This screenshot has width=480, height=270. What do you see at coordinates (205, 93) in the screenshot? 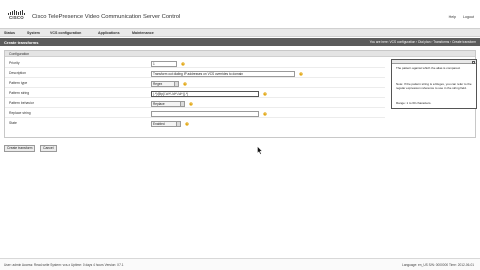
I see `pattern-string-field: (.*)@ip(\.\d+\.\d+\.\d+)(.*)` at bounding box center [205, 93].